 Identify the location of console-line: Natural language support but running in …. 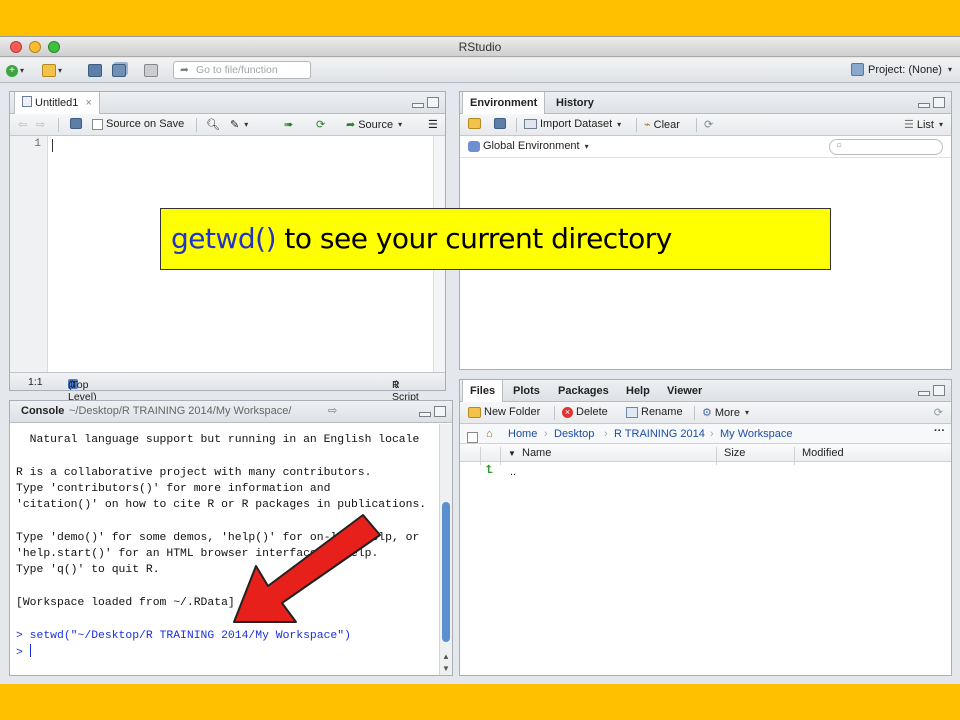
(218, 440).